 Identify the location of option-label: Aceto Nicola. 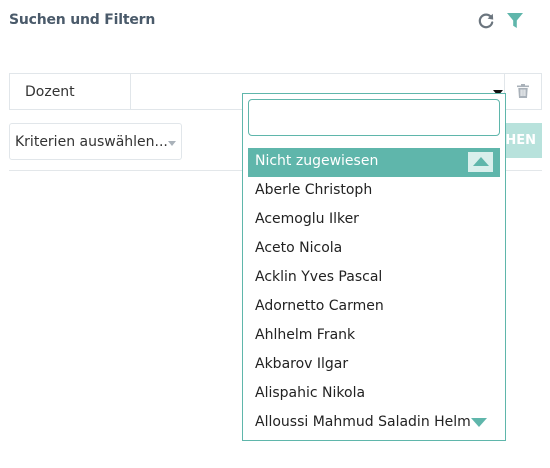
(299, 248).